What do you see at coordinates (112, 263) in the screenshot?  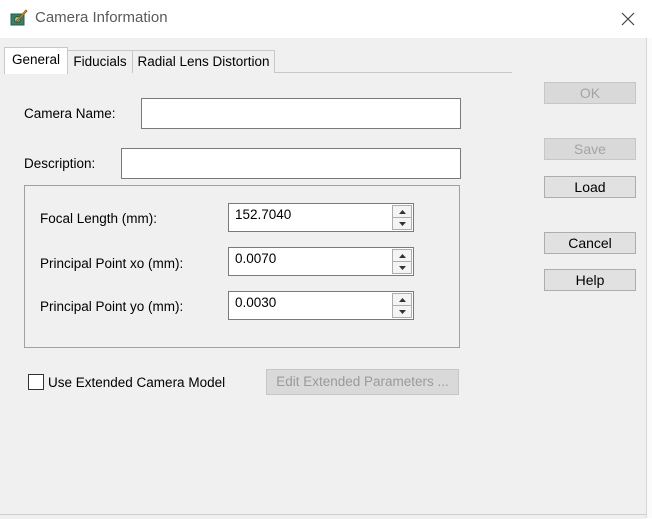 I see `principal-xo-label: Principal Point xo (mm):` at bounding box center [112, 263].